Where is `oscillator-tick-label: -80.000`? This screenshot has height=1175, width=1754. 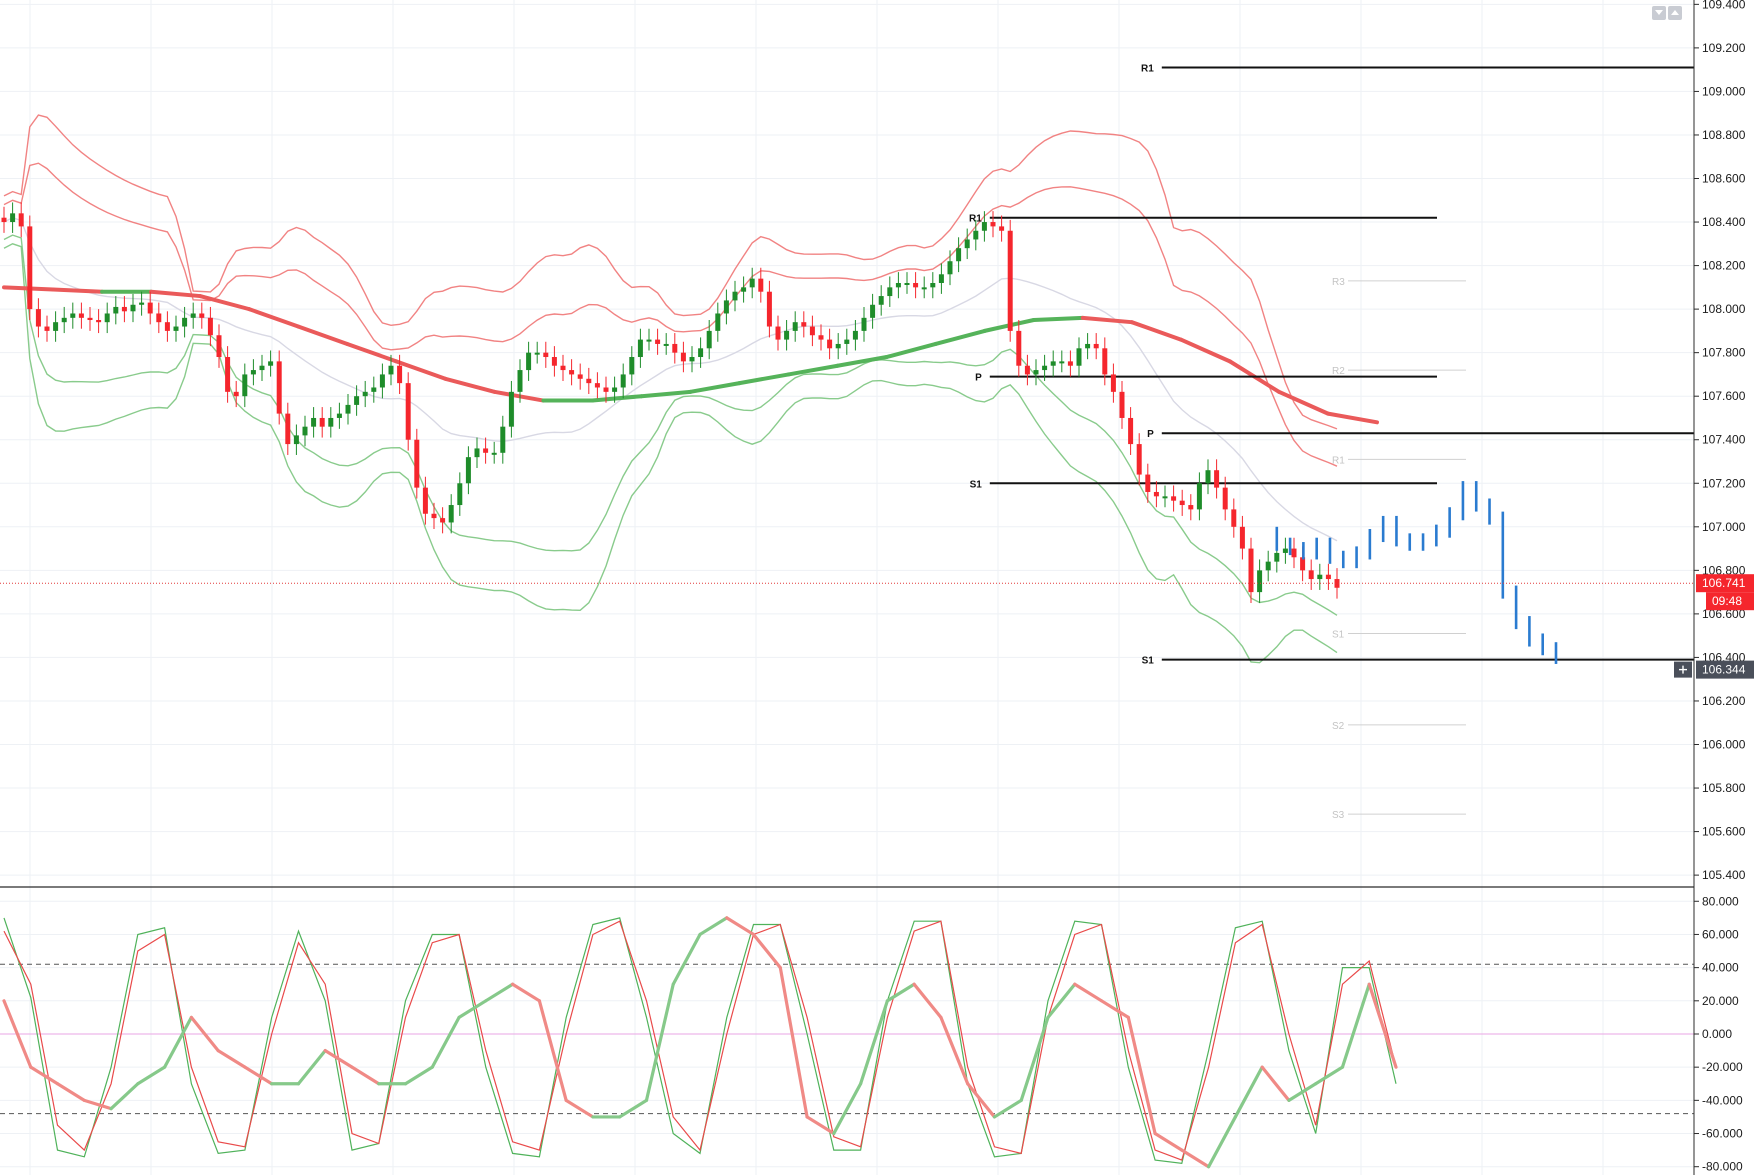 oscillator-tick-label: -80.000 is located at coordinates (1722, 1167).